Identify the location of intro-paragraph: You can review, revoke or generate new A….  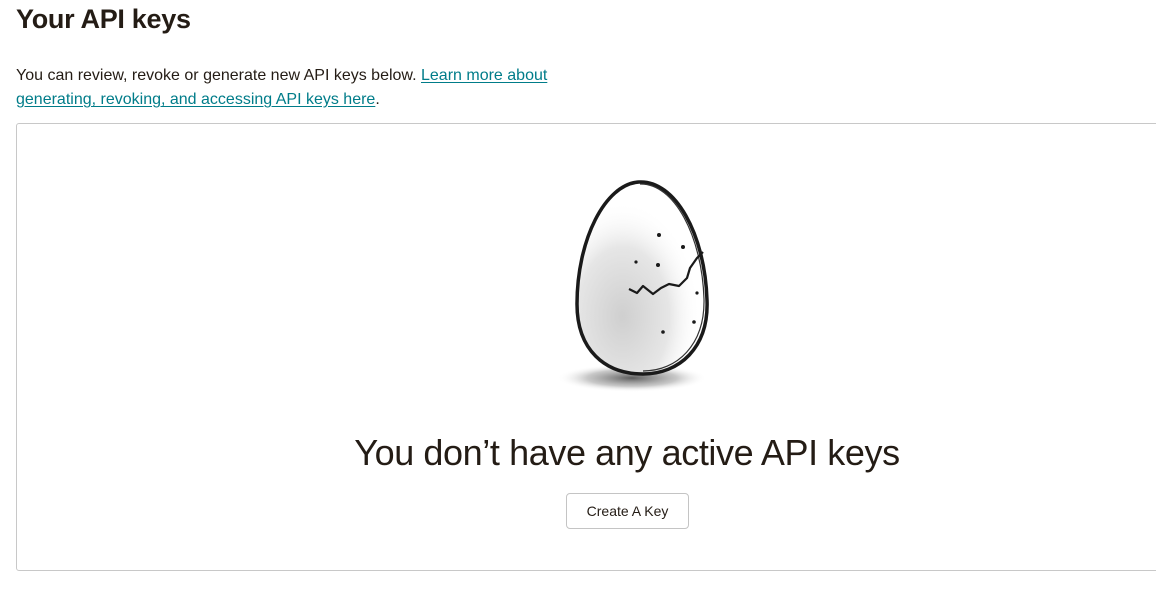
(306, 88).